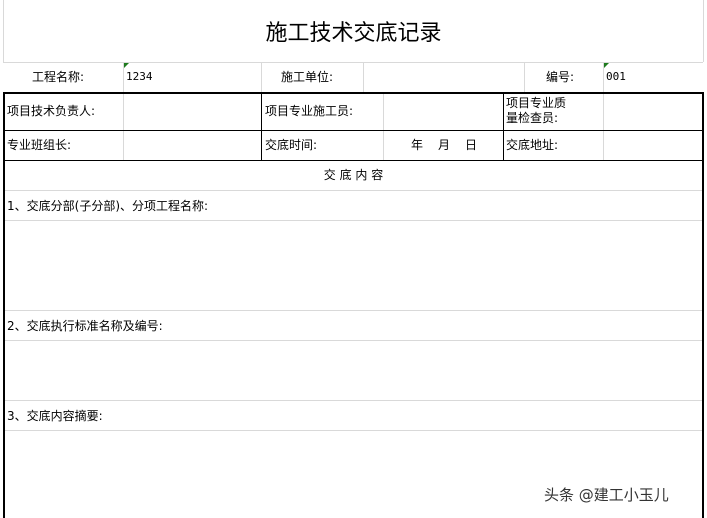 The height and width of the screenshot is (518, 707). I want to click on unit-cell, so click(444, 77).